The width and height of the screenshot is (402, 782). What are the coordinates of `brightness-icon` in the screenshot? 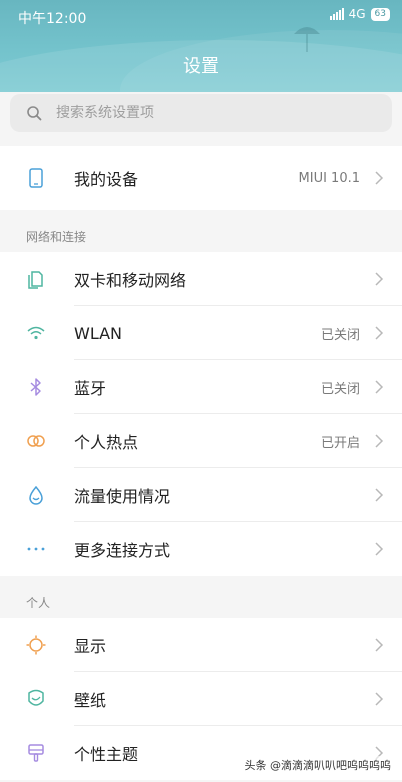 It's located at (36, 645).